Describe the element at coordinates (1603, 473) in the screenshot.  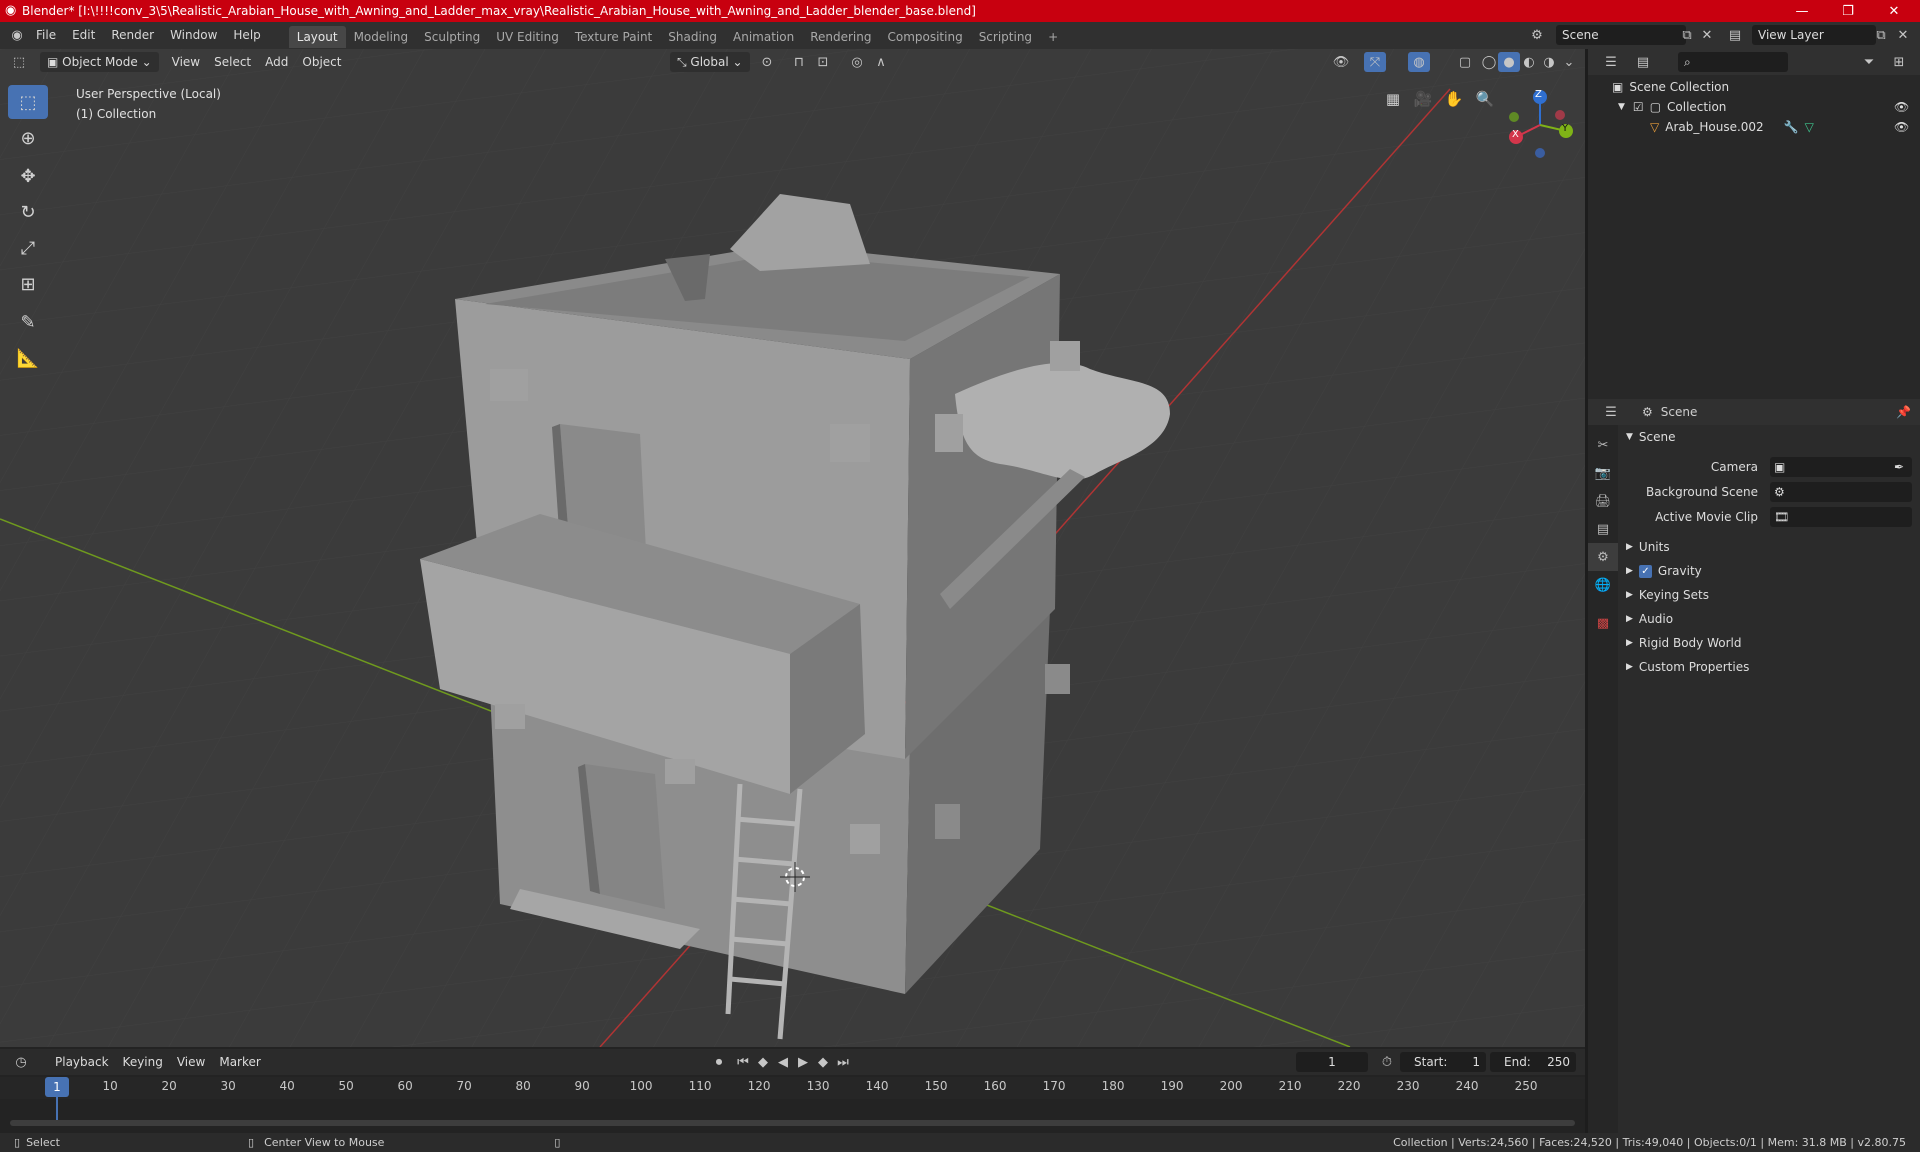
I see `render-tab-icon: 📷` at that location.